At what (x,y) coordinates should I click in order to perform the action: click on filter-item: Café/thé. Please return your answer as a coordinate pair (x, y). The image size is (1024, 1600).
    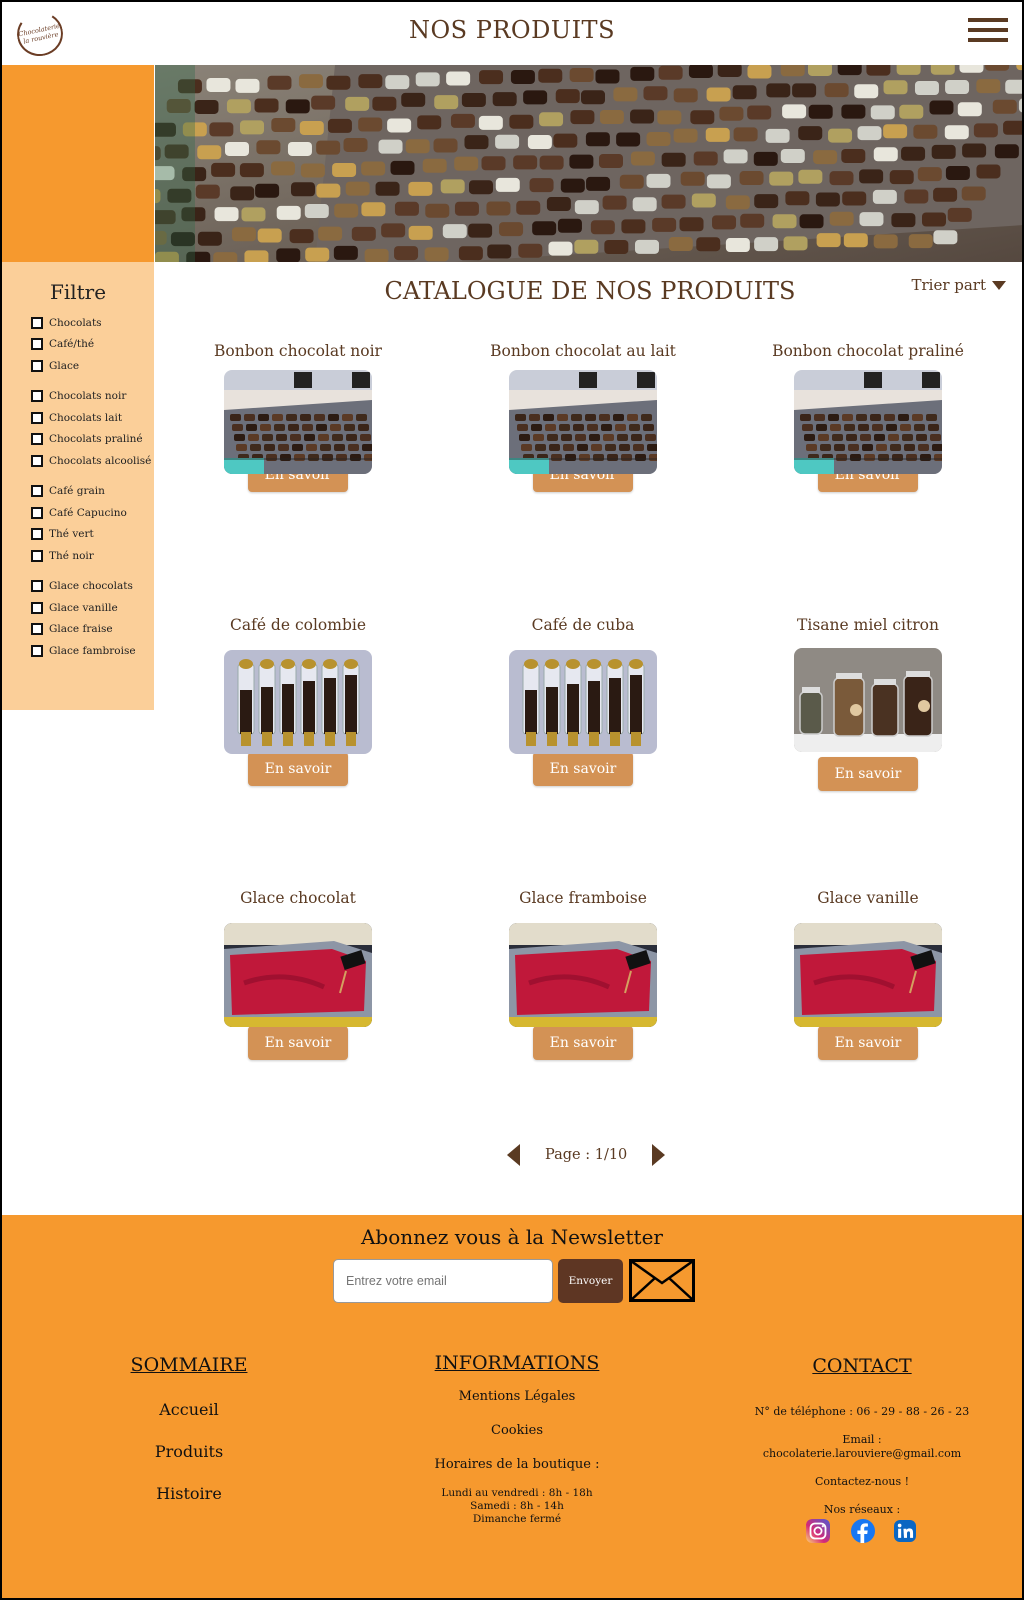
    Looking at the image, I should click on (78, 345).